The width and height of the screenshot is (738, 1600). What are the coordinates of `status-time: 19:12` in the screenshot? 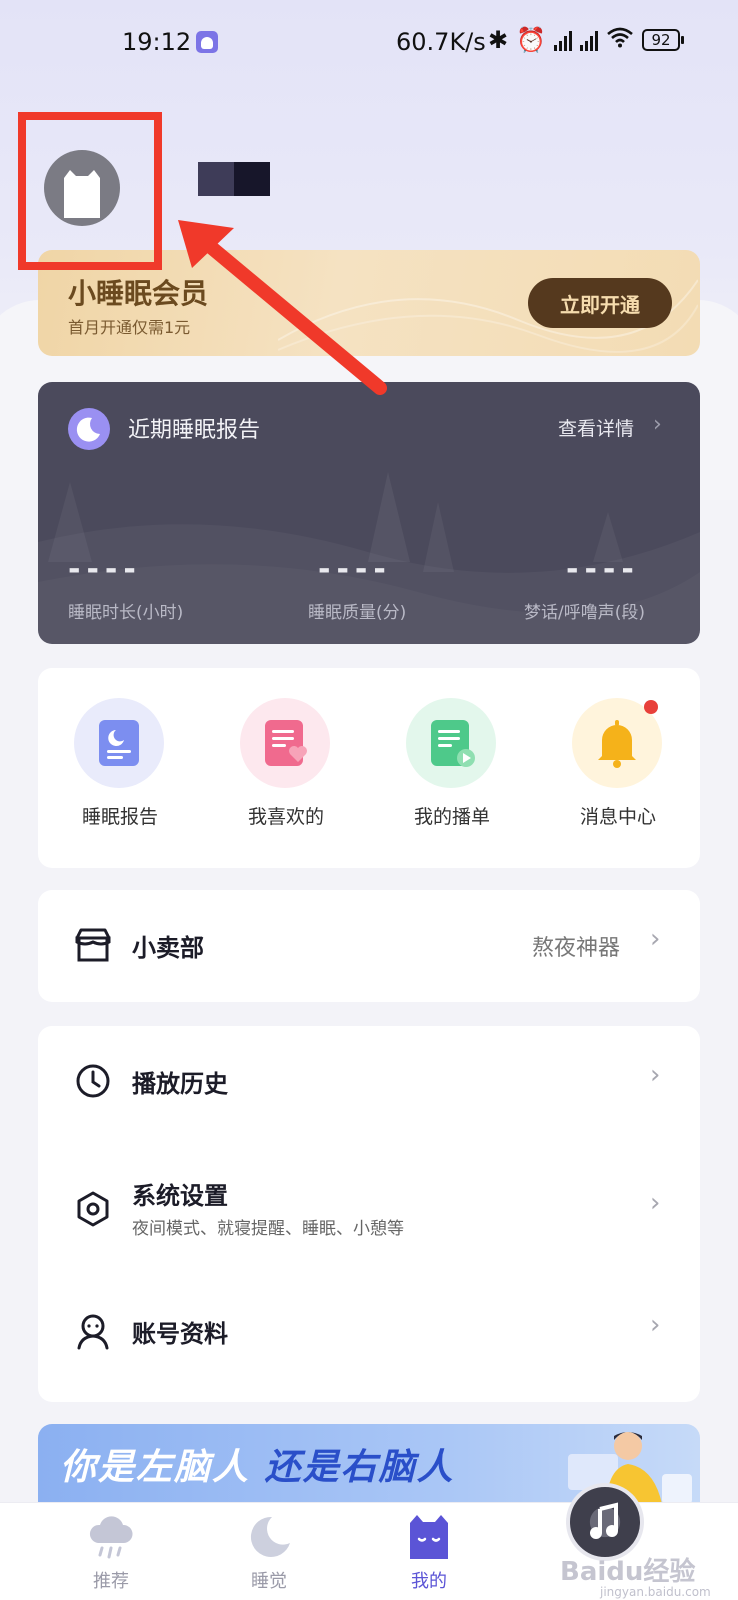 It's located at (157, 42).